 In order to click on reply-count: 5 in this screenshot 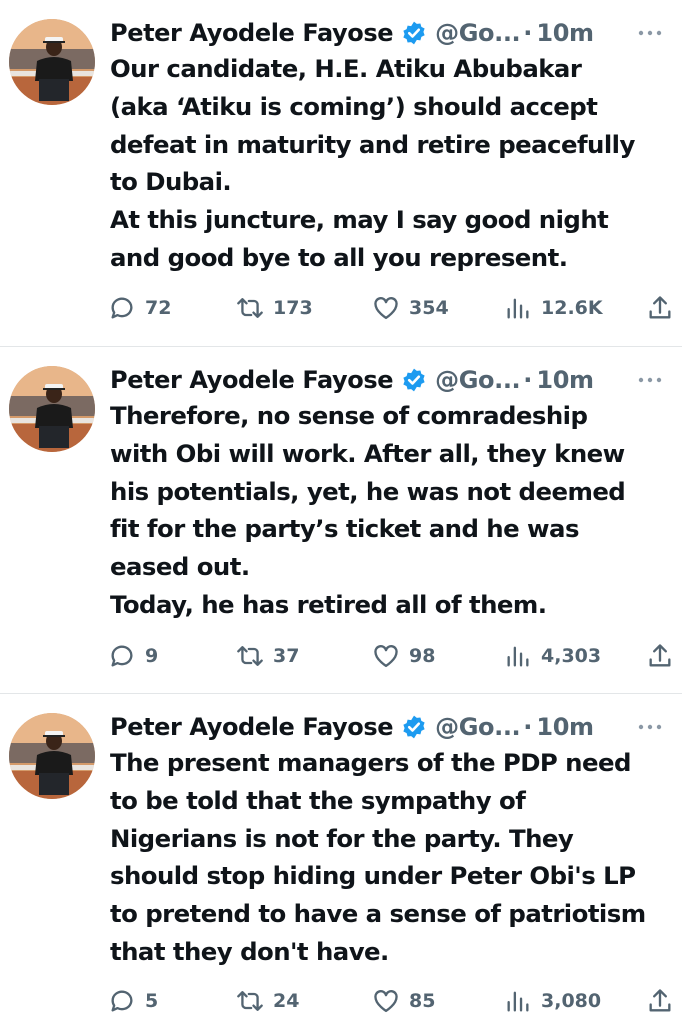, I will do `click(152, 1001)`.